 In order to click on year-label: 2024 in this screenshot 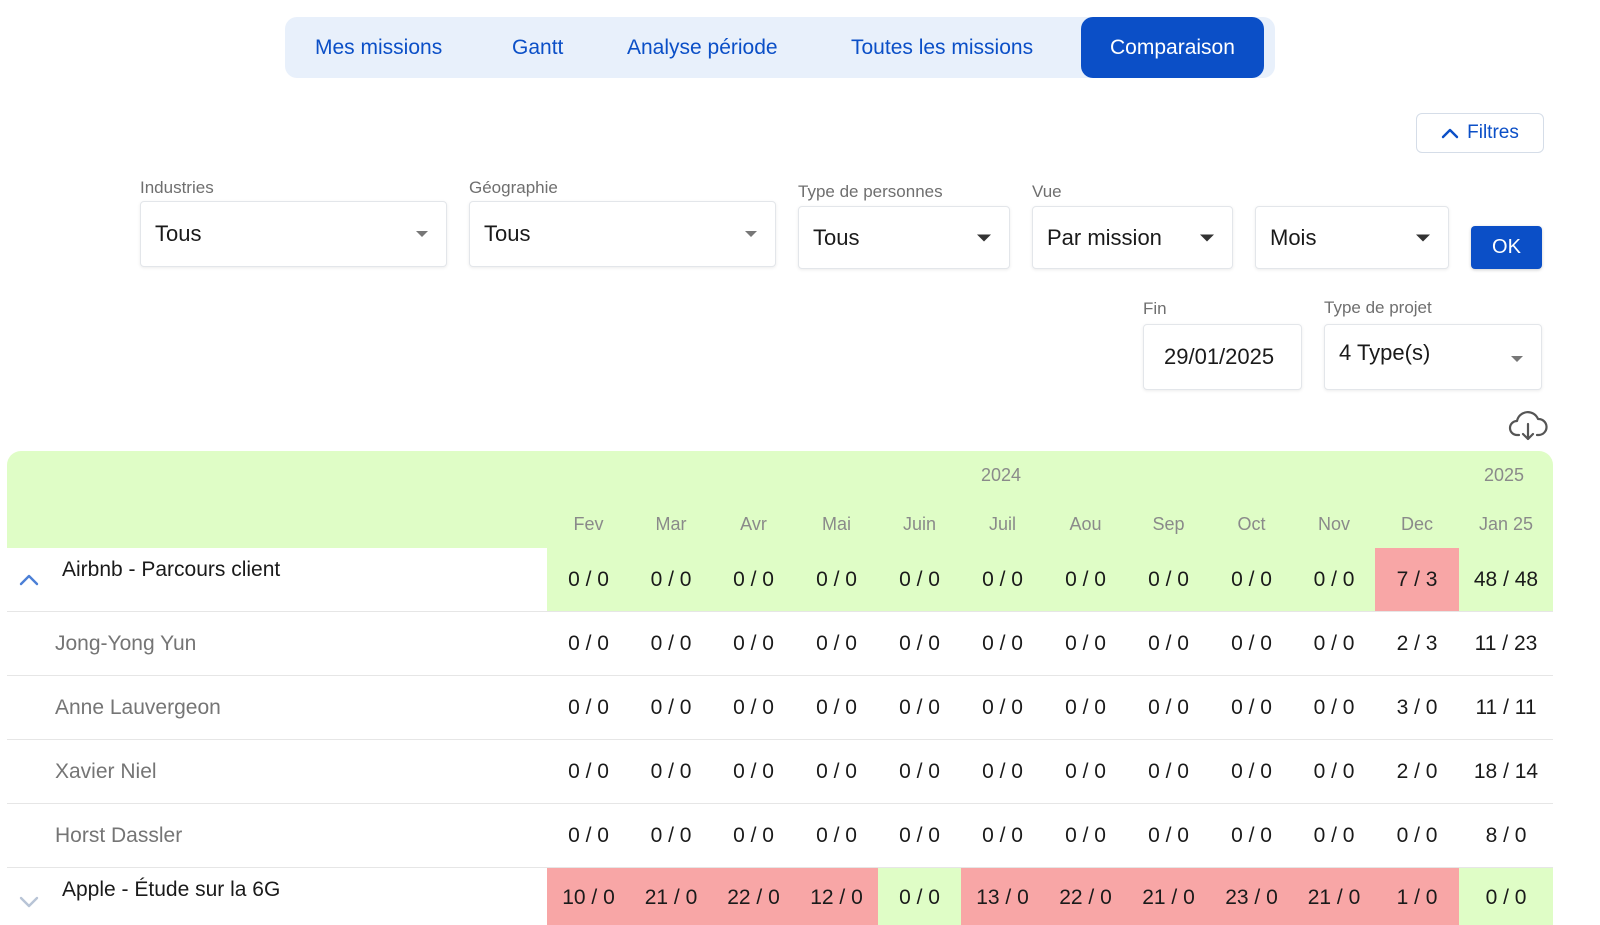, I will do `click(1001, 475)`.